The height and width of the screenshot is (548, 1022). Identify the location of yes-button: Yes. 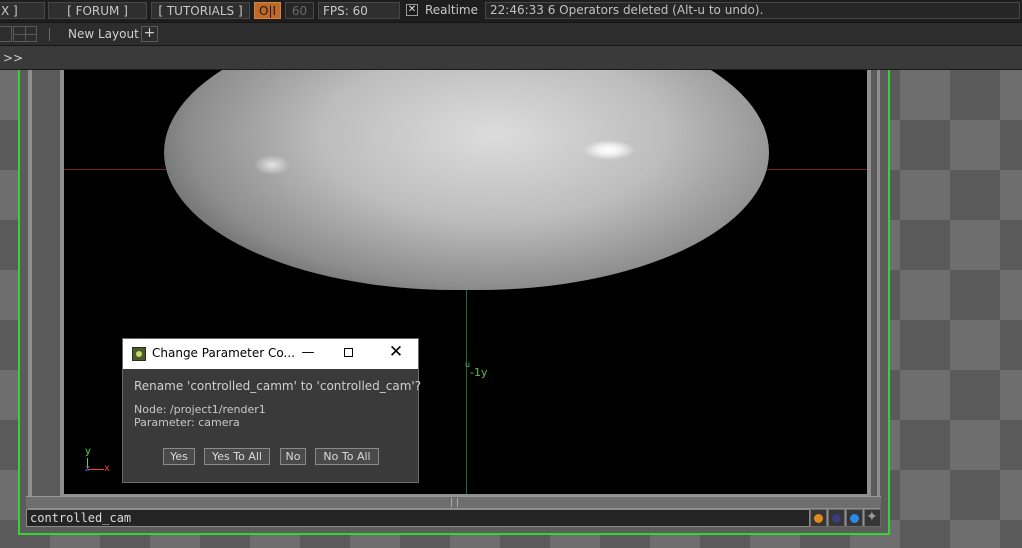
(179, 456).